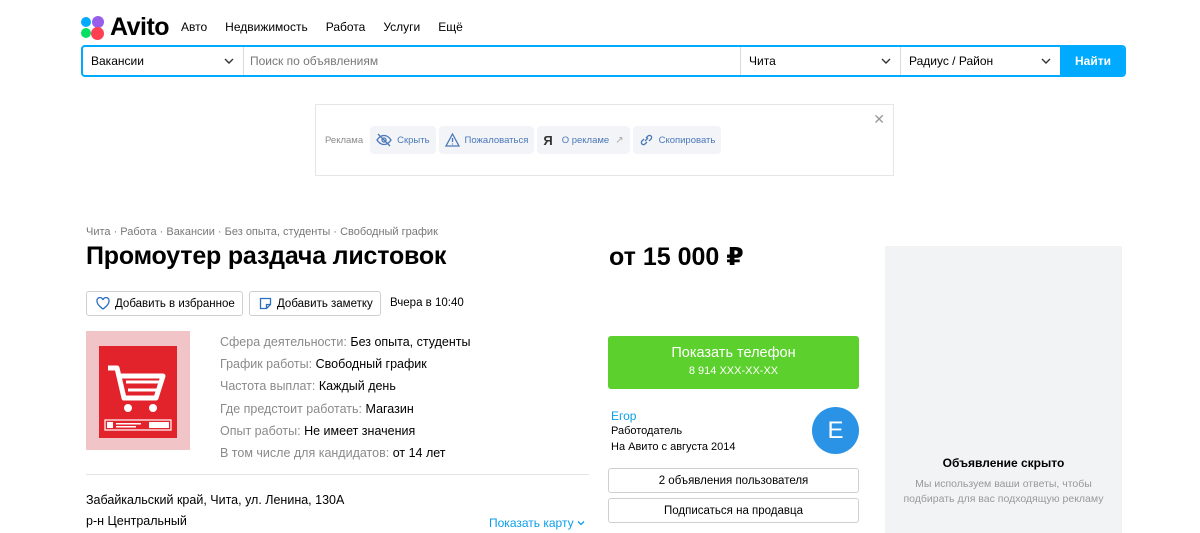 This screenshot has width=1200, height=533. I want to click on shopping-cart-icon, so click(138, 398).